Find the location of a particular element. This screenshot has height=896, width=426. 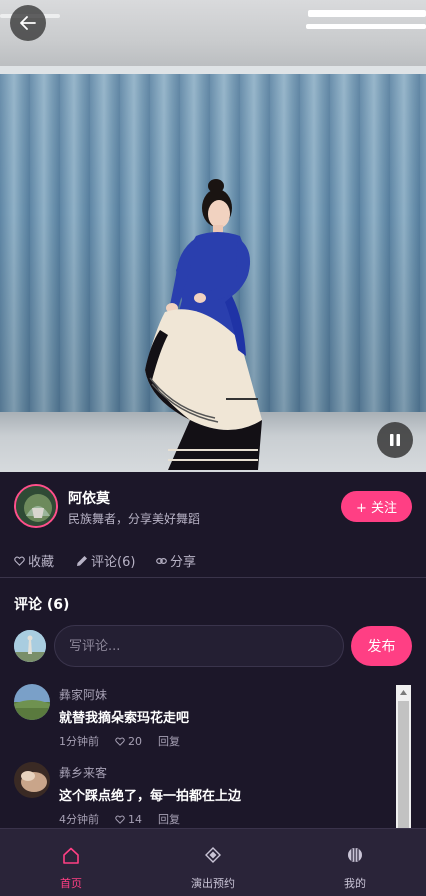

my-avatar is located at coordinates (30, 646).